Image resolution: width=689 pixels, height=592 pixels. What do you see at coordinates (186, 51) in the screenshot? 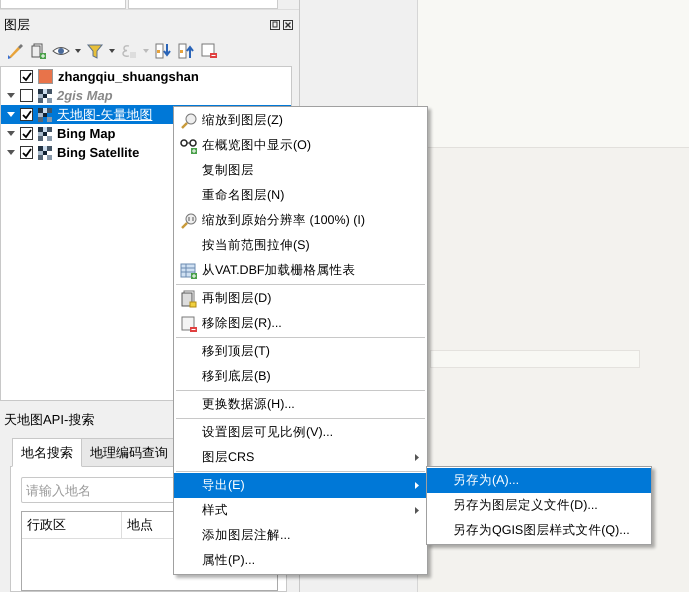
I see `arrow-up-icon` at bounding box center [186, 51].